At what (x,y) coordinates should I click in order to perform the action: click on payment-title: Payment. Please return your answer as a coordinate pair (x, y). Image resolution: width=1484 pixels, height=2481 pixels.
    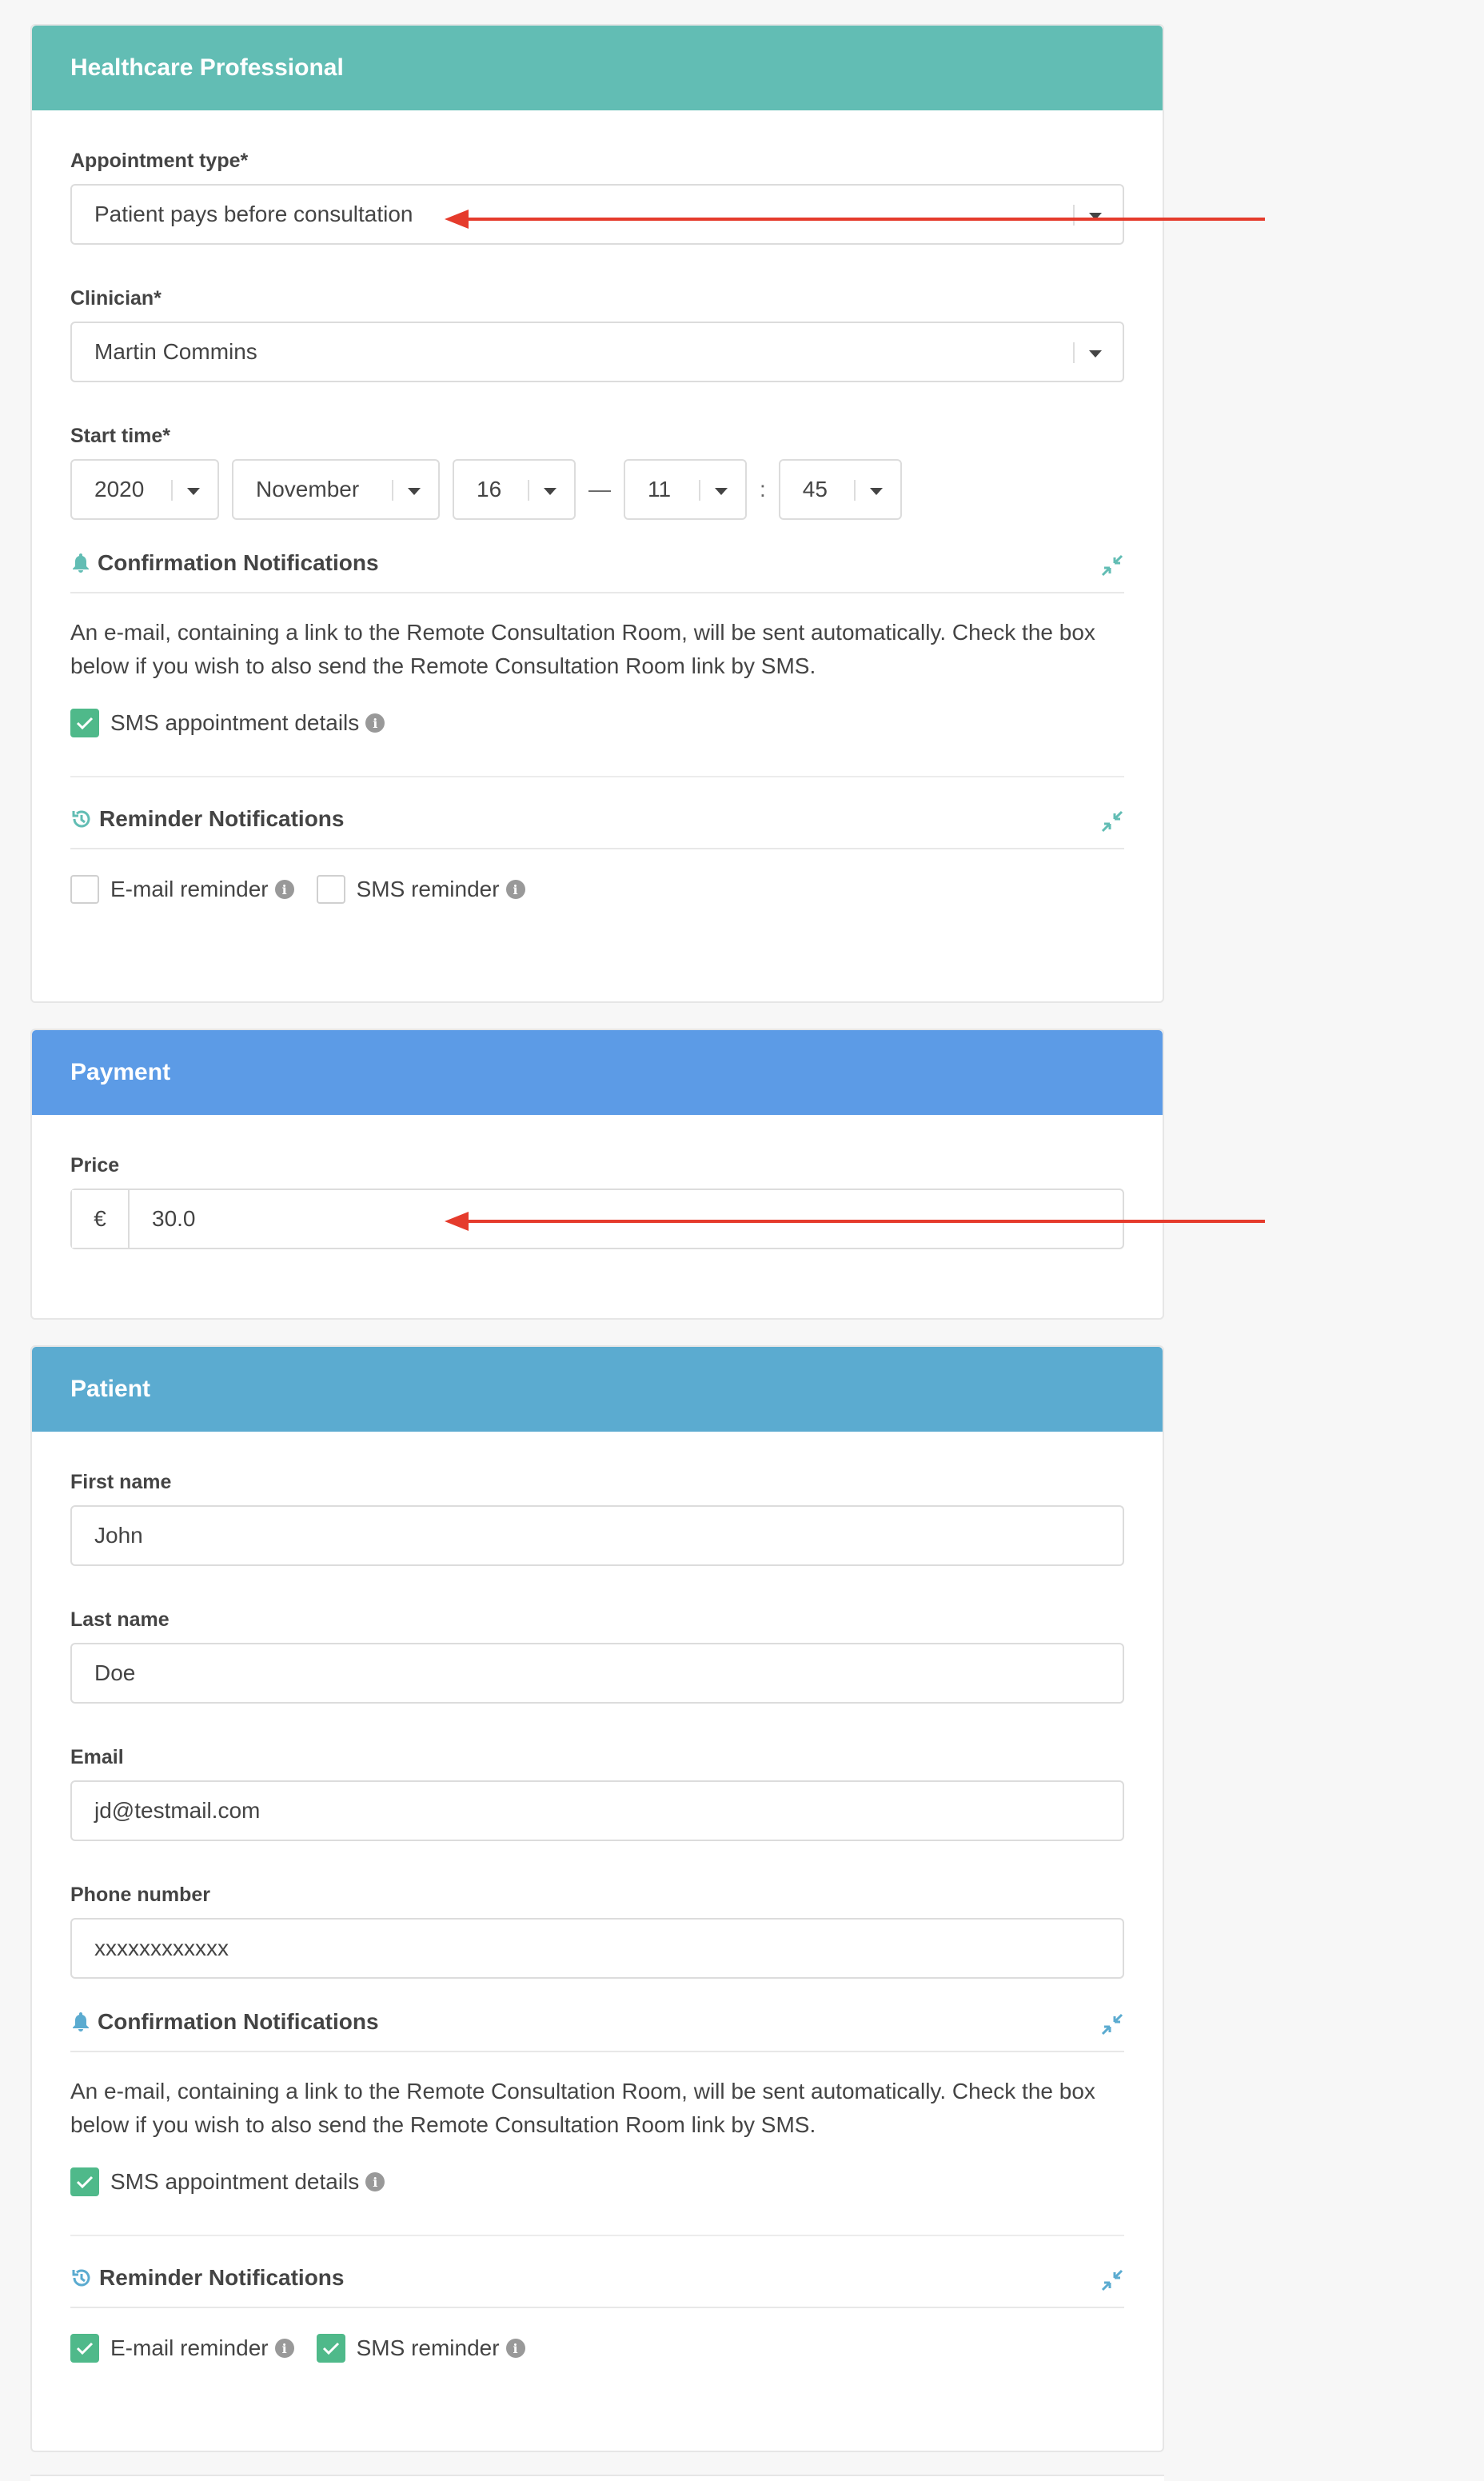
    Looking at the image, I should click on (120, 1072).